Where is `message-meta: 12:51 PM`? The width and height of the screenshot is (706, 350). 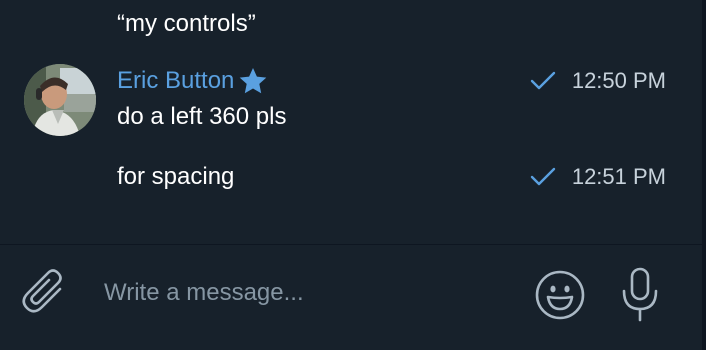 message-meta: 12:51 PM is located at coordinates (598, 177).